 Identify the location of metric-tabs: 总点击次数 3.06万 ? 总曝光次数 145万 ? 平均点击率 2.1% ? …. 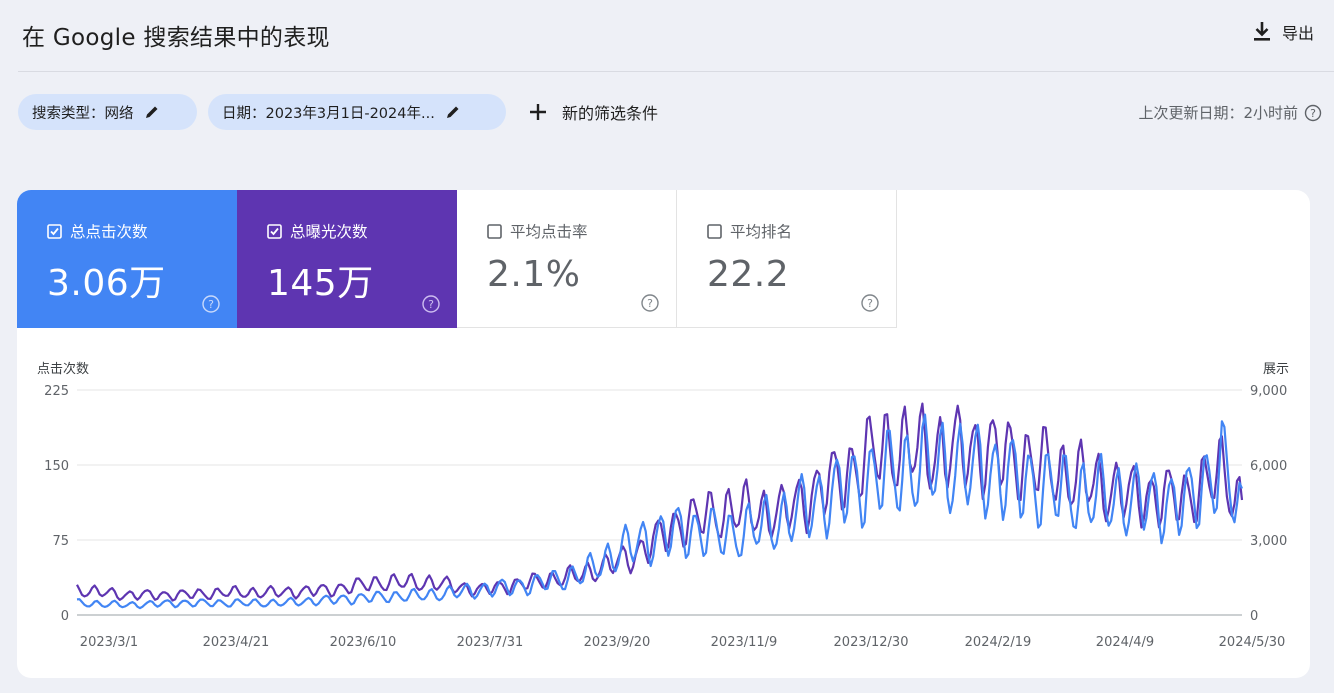
(457, 259).